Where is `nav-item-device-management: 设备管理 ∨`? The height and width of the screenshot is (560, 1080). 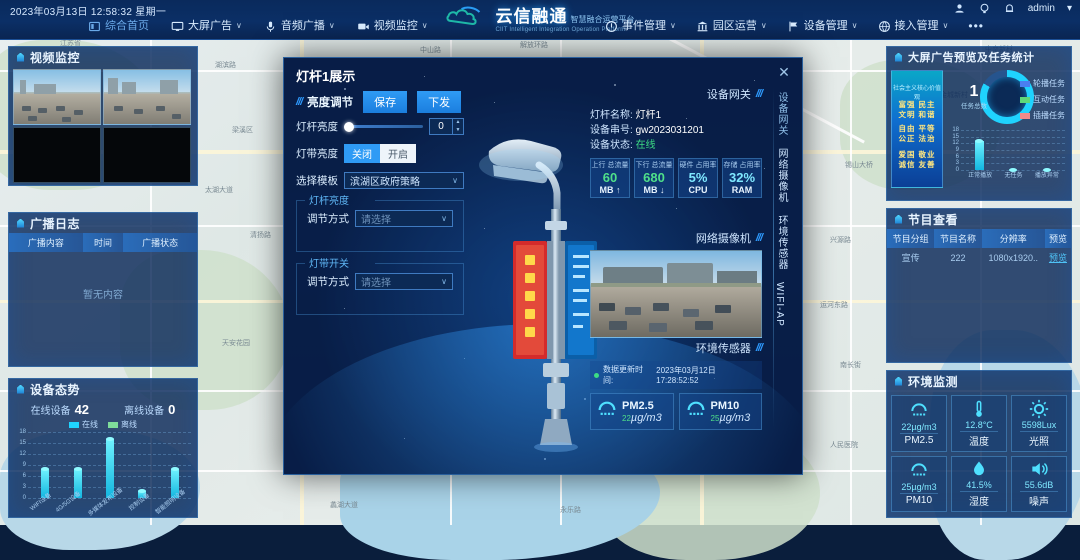
nav-item-device-management: 设备管理 ∨ is located at coordinates (822, 26).